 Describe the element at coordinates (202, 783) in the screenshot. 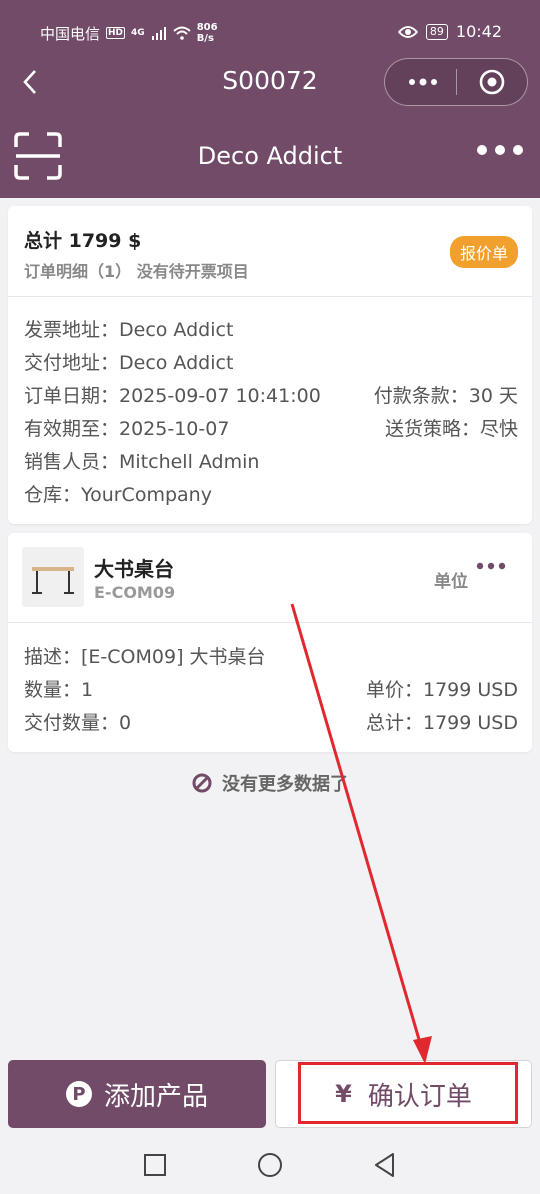

I see `ban-icon` at that location.